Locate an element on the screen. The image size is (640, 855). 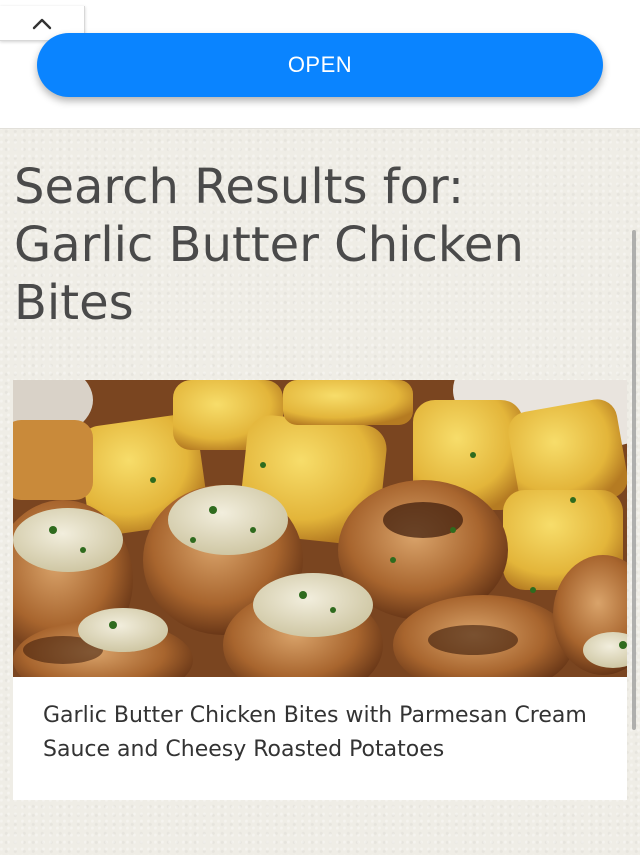
scrollbar is located at coordinates (634, 480).